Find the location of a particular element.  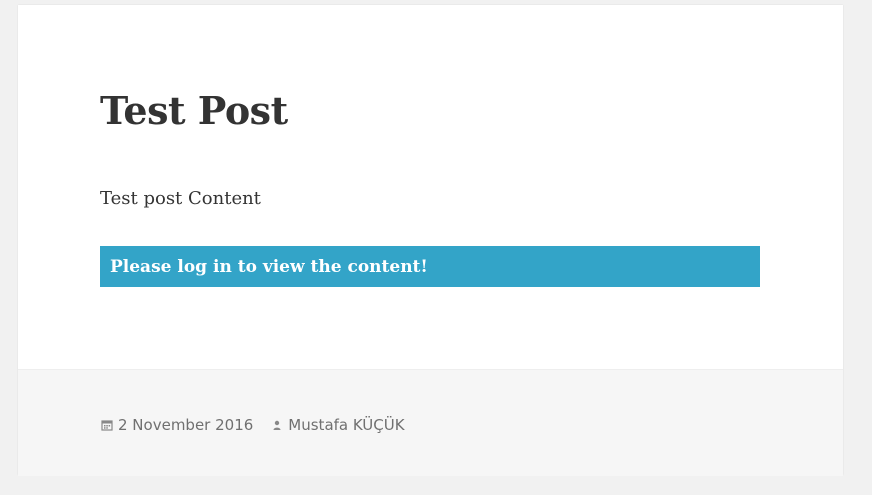

post-content: Test post Content is located at coordinates (180, 198).